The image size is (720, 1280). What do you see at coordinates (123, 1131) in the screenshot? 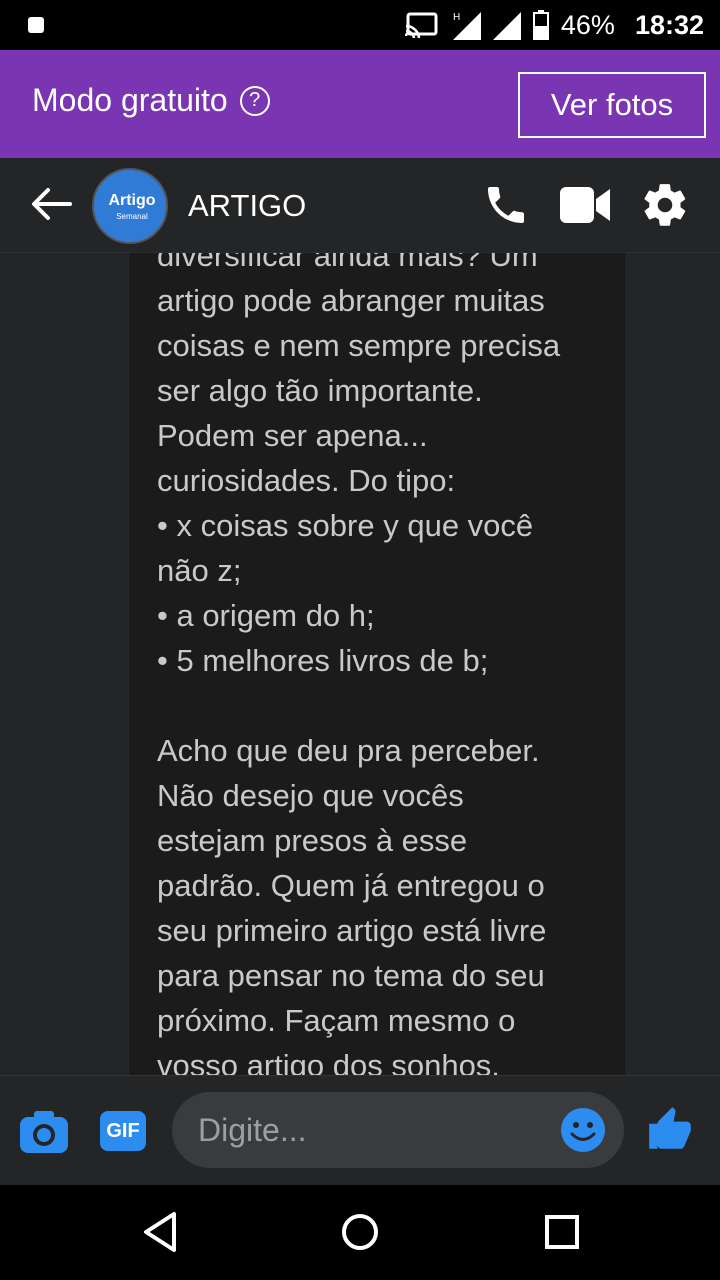
I see `gif-icon: GIF` at bounding box center [123, 1131].